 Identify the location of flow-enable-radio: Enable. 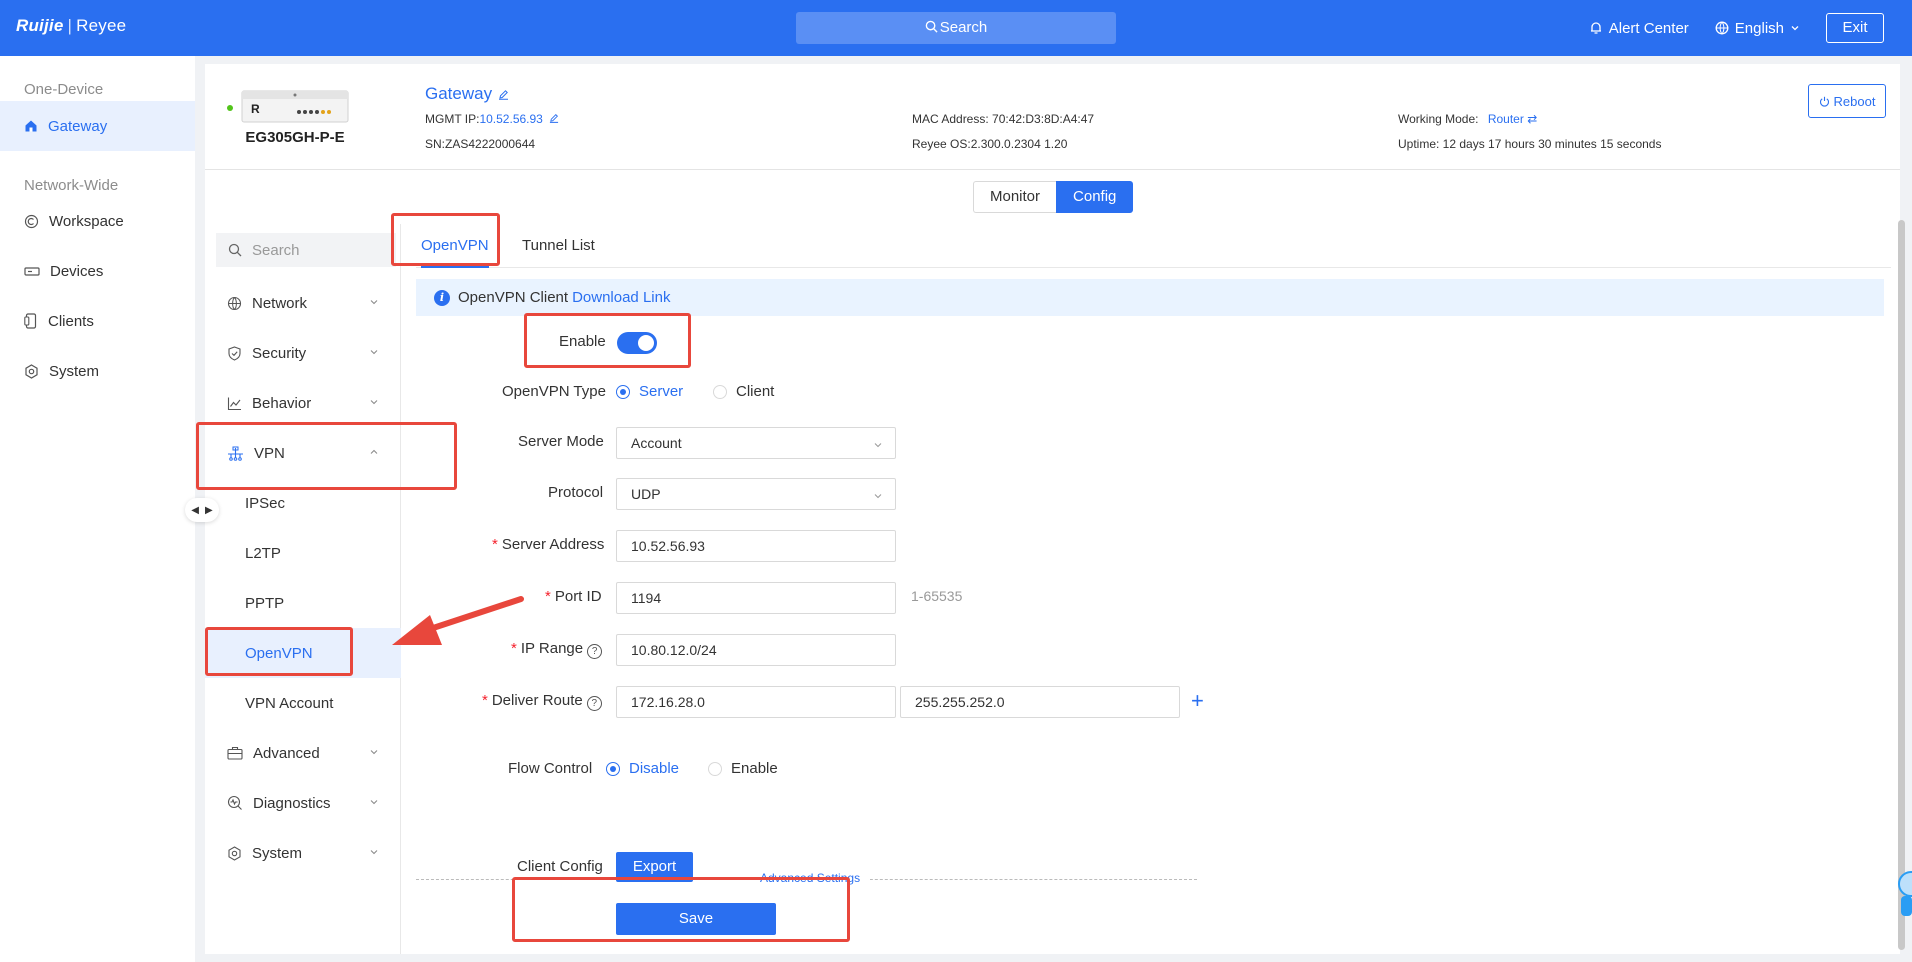
(743, 768).